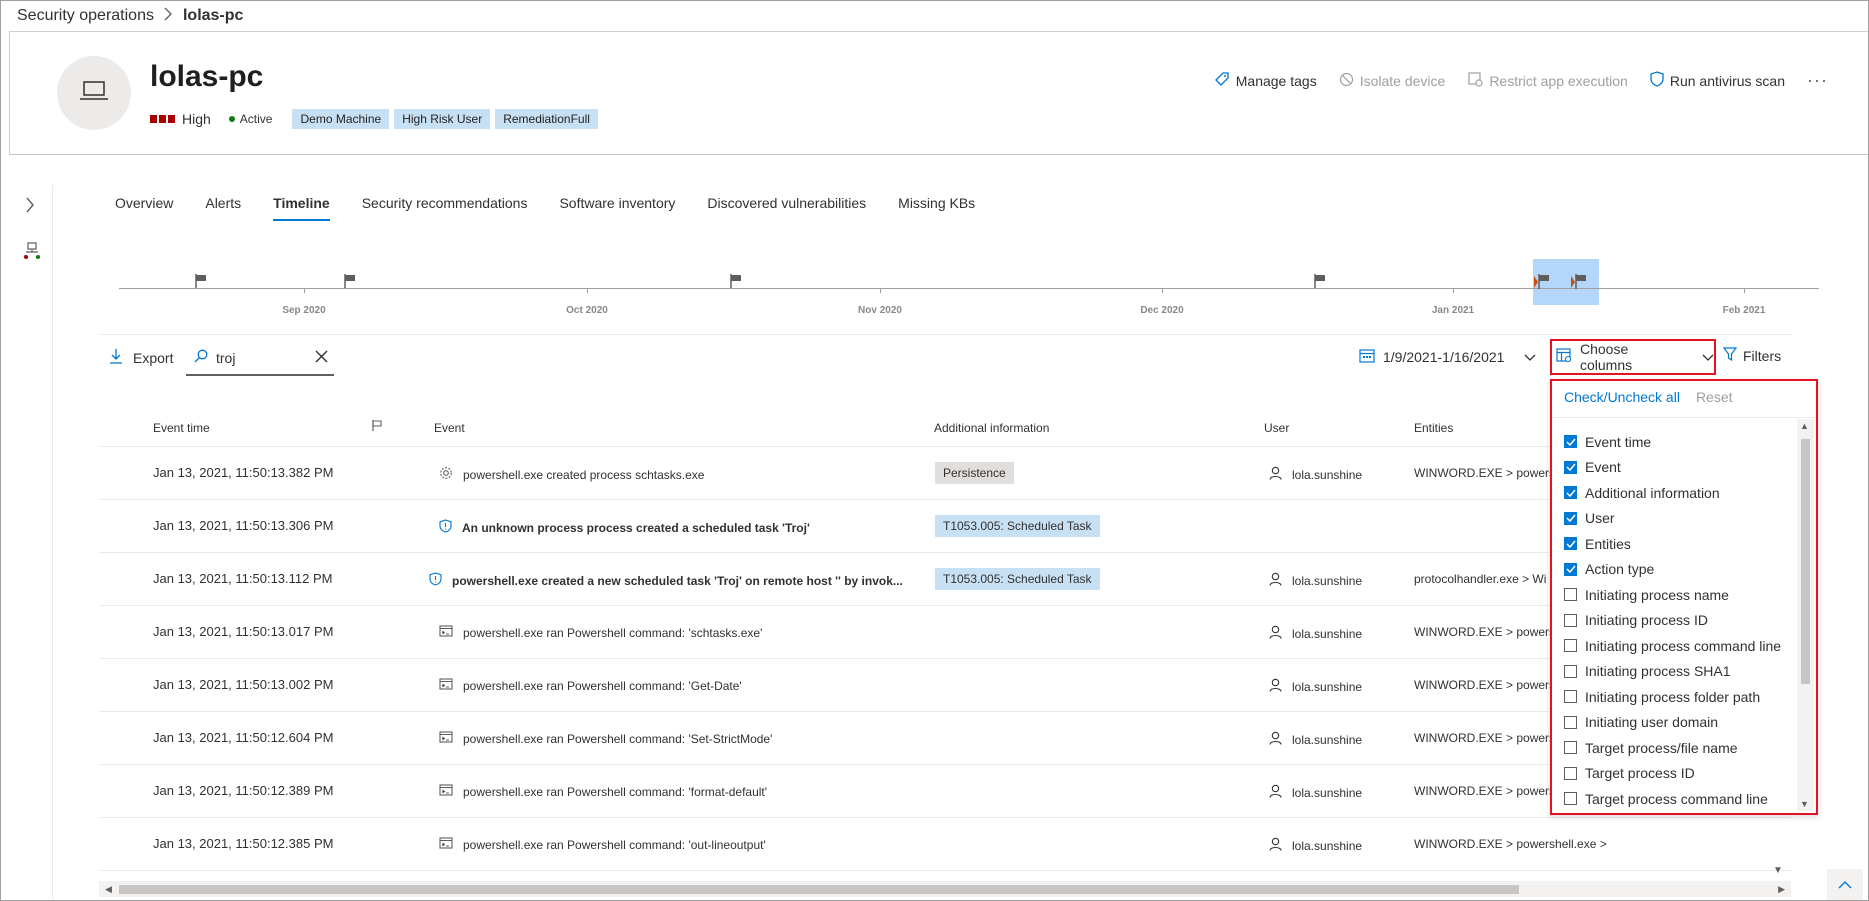 The width and height of the screenshot is (1869, 901). What do you see at coordinates (1672, 442) in the screenshot?
I see `column-option: Event time` at bounding box center [1672, 442].